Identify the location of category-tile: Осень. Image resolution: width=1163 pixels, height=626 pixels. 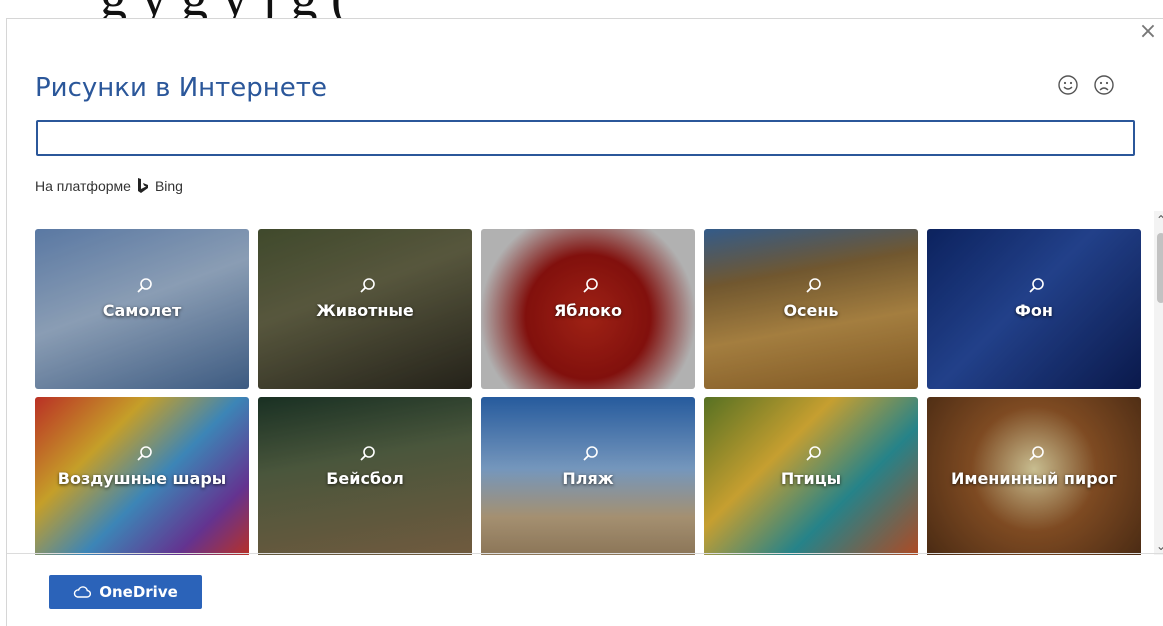
(811, 309).